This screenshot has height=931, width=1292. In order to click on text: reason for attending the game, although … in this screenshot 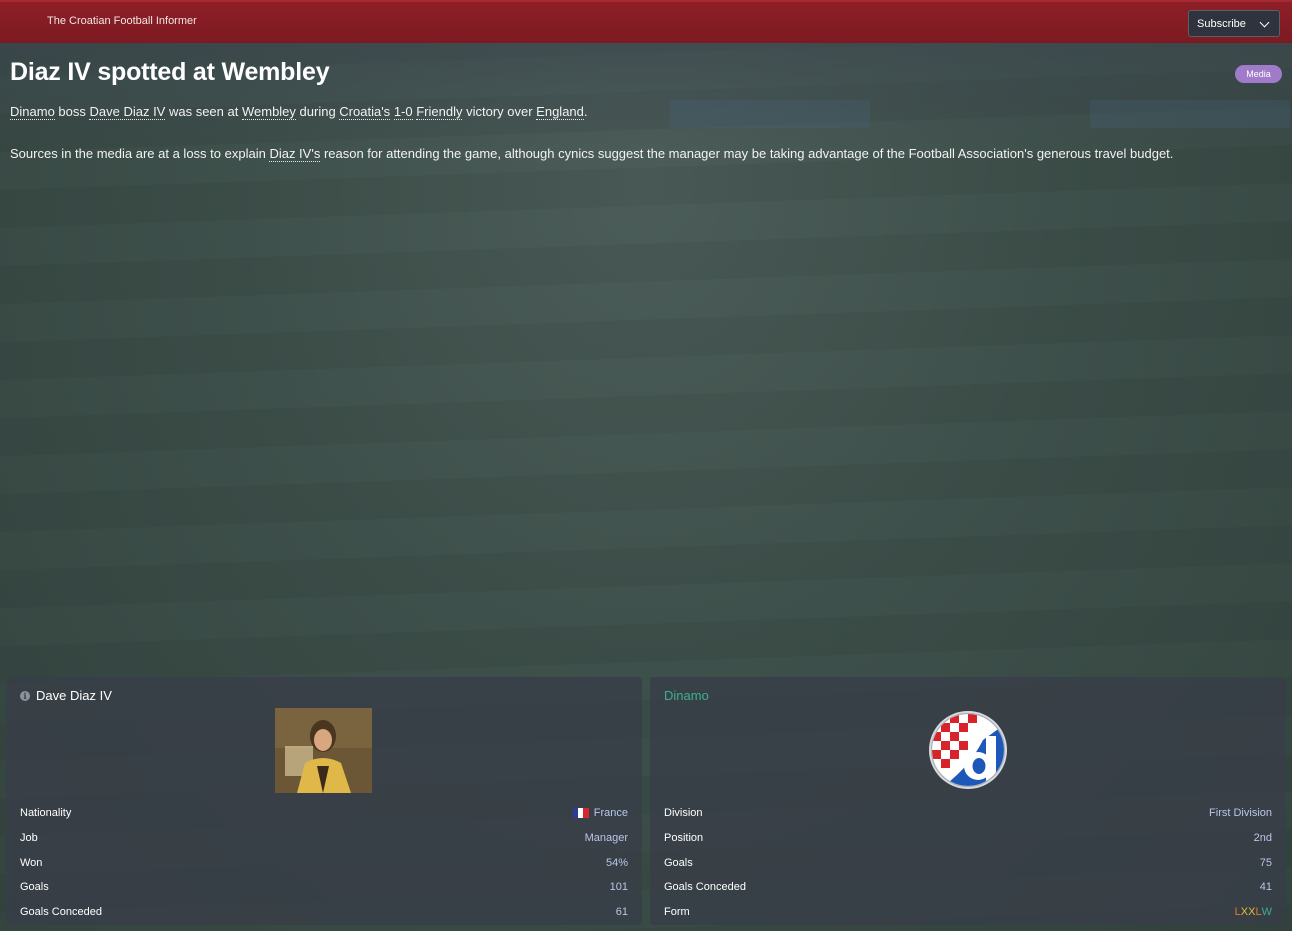, I will do `click(747, 153)`.